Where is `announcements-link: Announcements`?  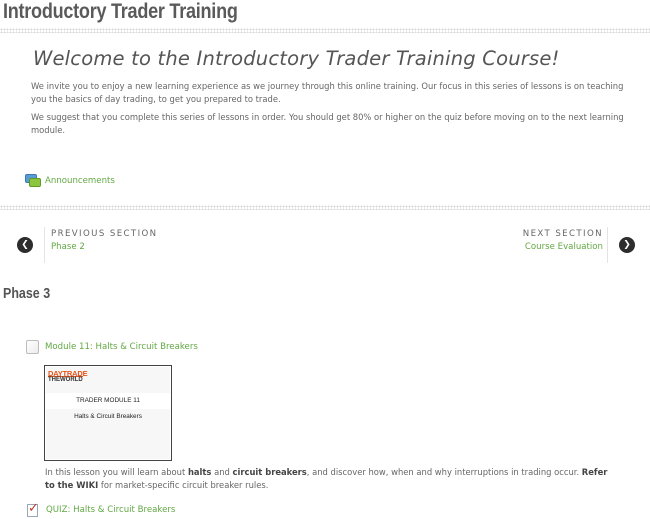 announcements-link: Announcements is located at coordinates (80, 181).